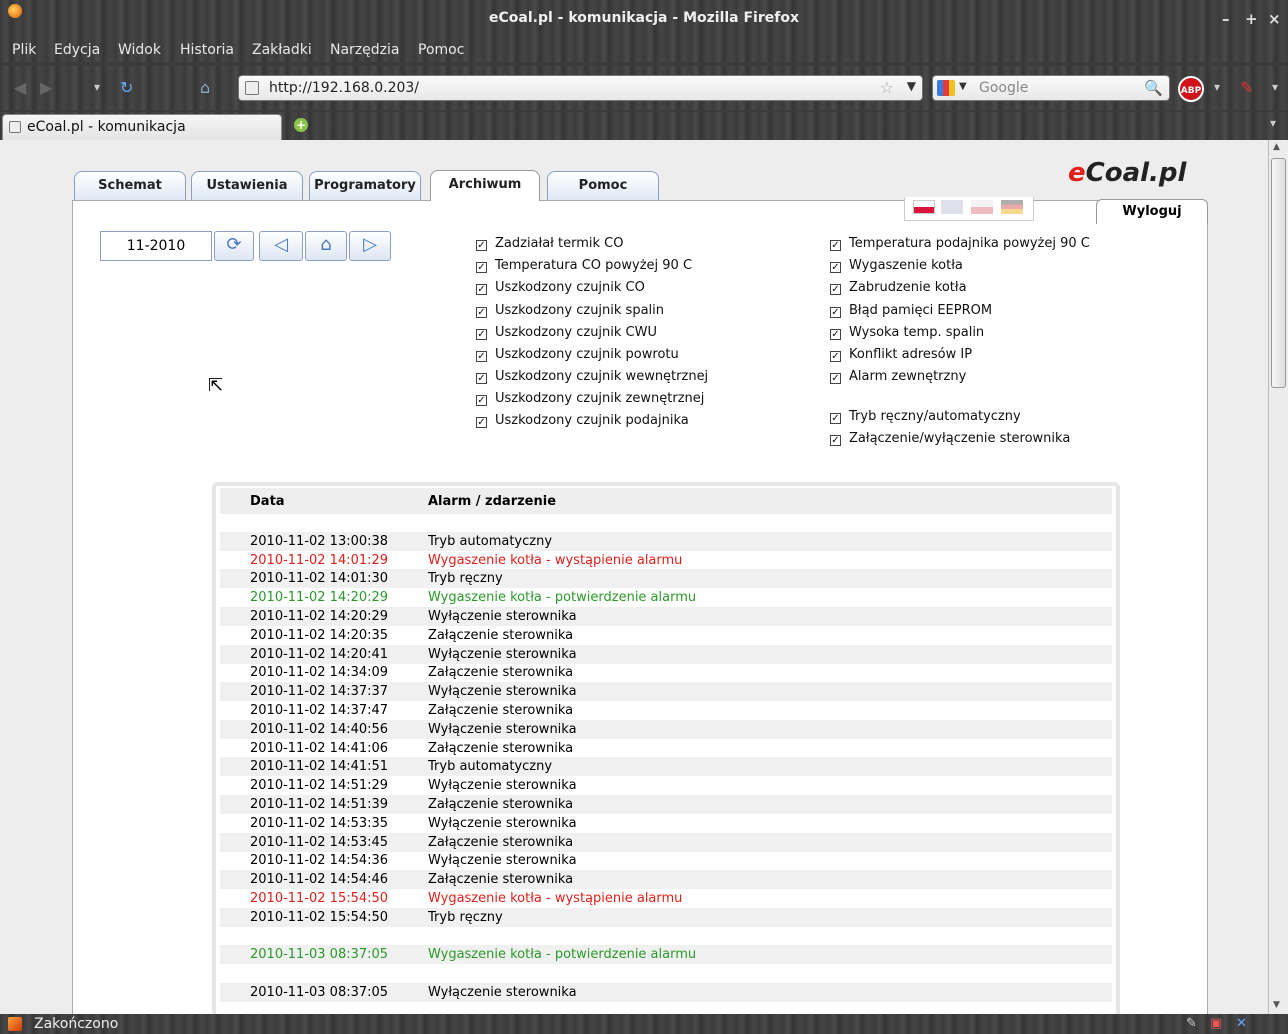 The width and height of the screenshot is (1288, 1034). I want to click on close-button: ×, so click(1274, 19).